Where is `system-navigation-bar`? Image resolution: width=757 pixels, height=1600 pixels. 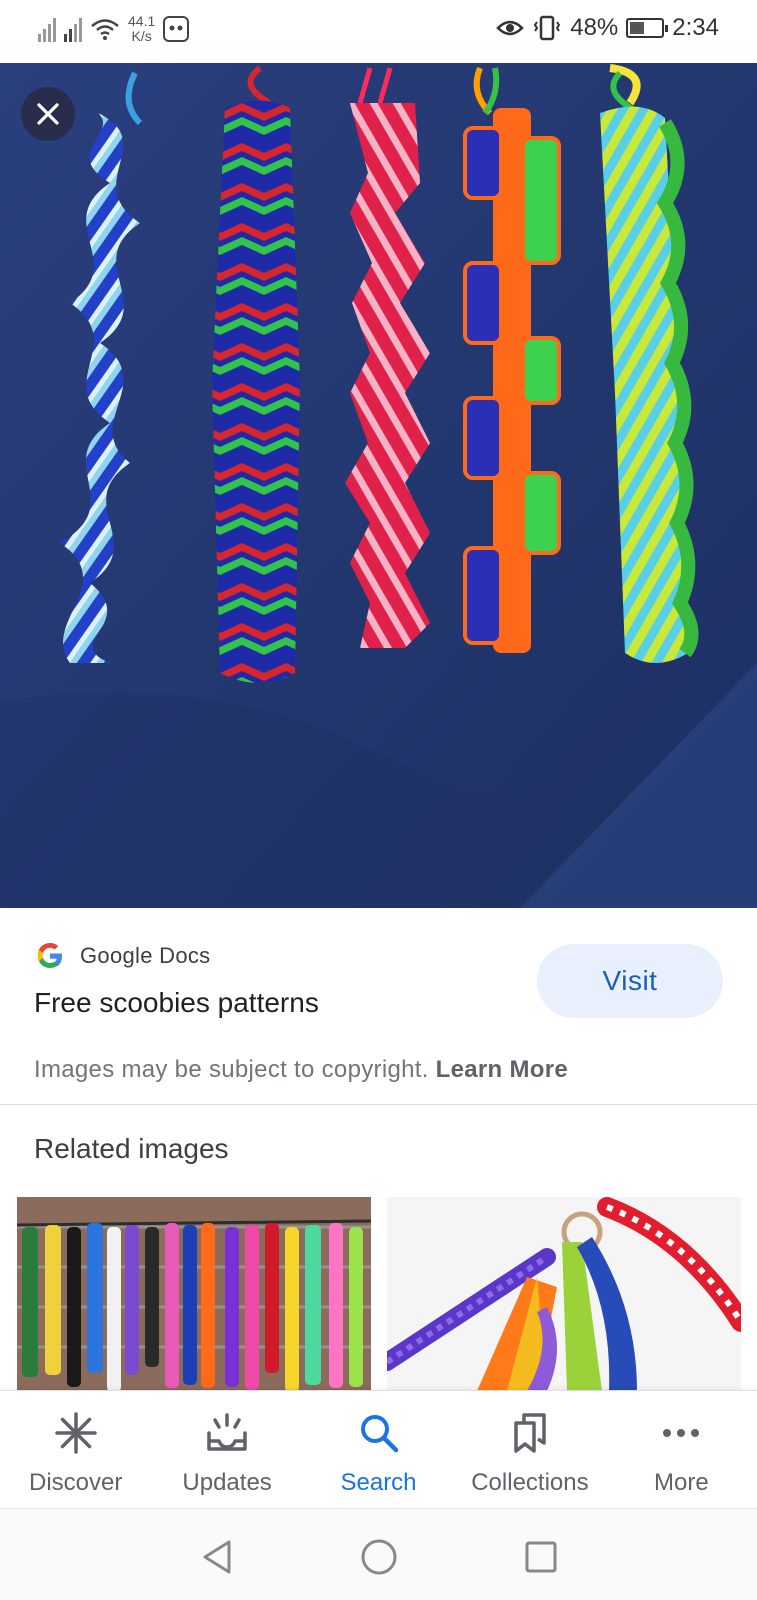 system-navigation-bar is located at coordinates (378, 1554).